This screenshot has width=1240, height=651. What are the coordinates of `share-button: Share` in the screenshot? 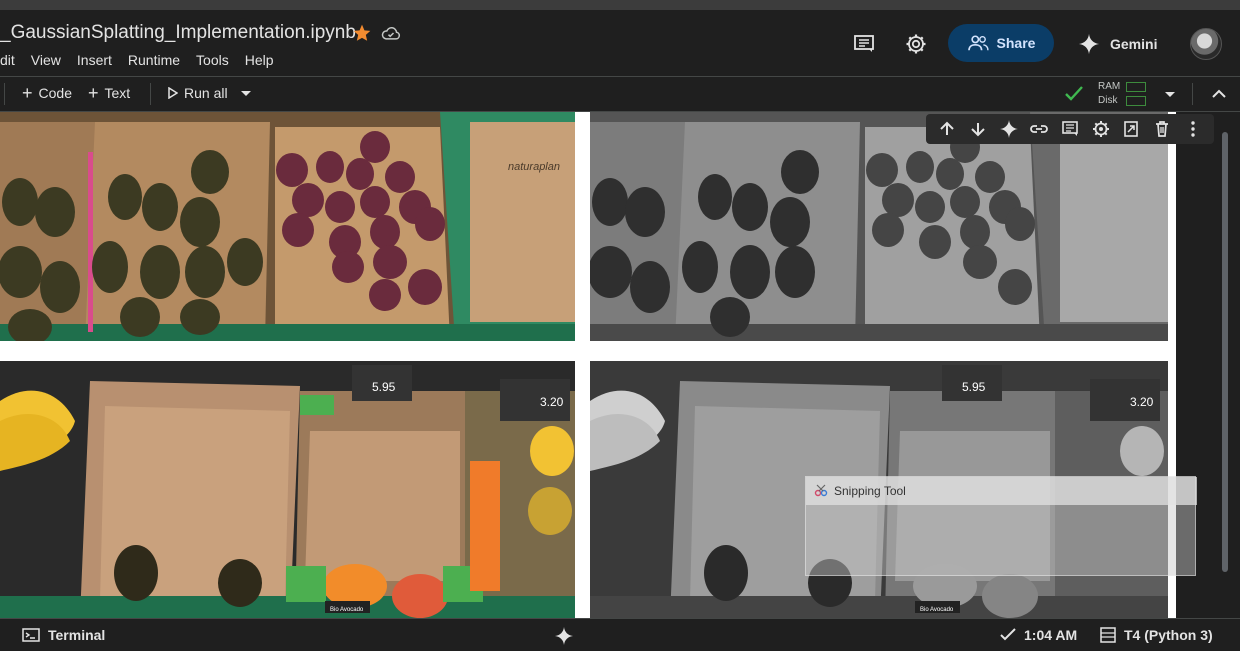 It's located at (1001, 43).